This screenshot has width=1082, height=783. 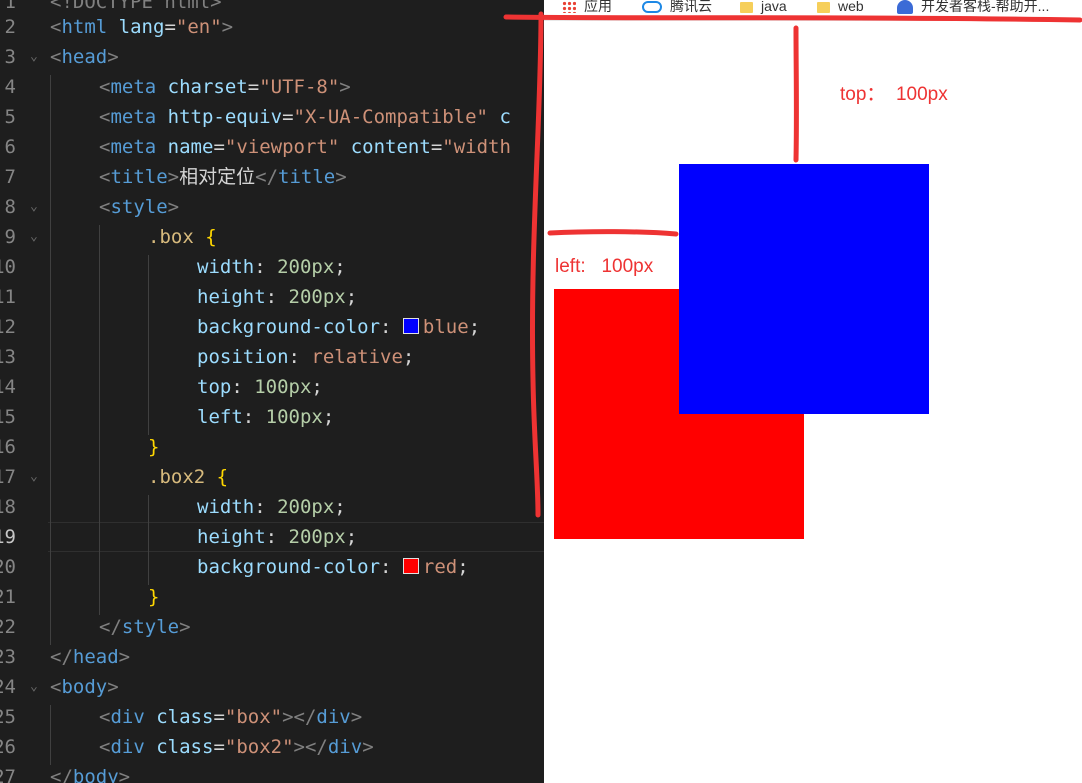 What do you see at coordinates (652, 7) in the screenshot?
I see `cloud-icon` at bounding box center [652, 7].